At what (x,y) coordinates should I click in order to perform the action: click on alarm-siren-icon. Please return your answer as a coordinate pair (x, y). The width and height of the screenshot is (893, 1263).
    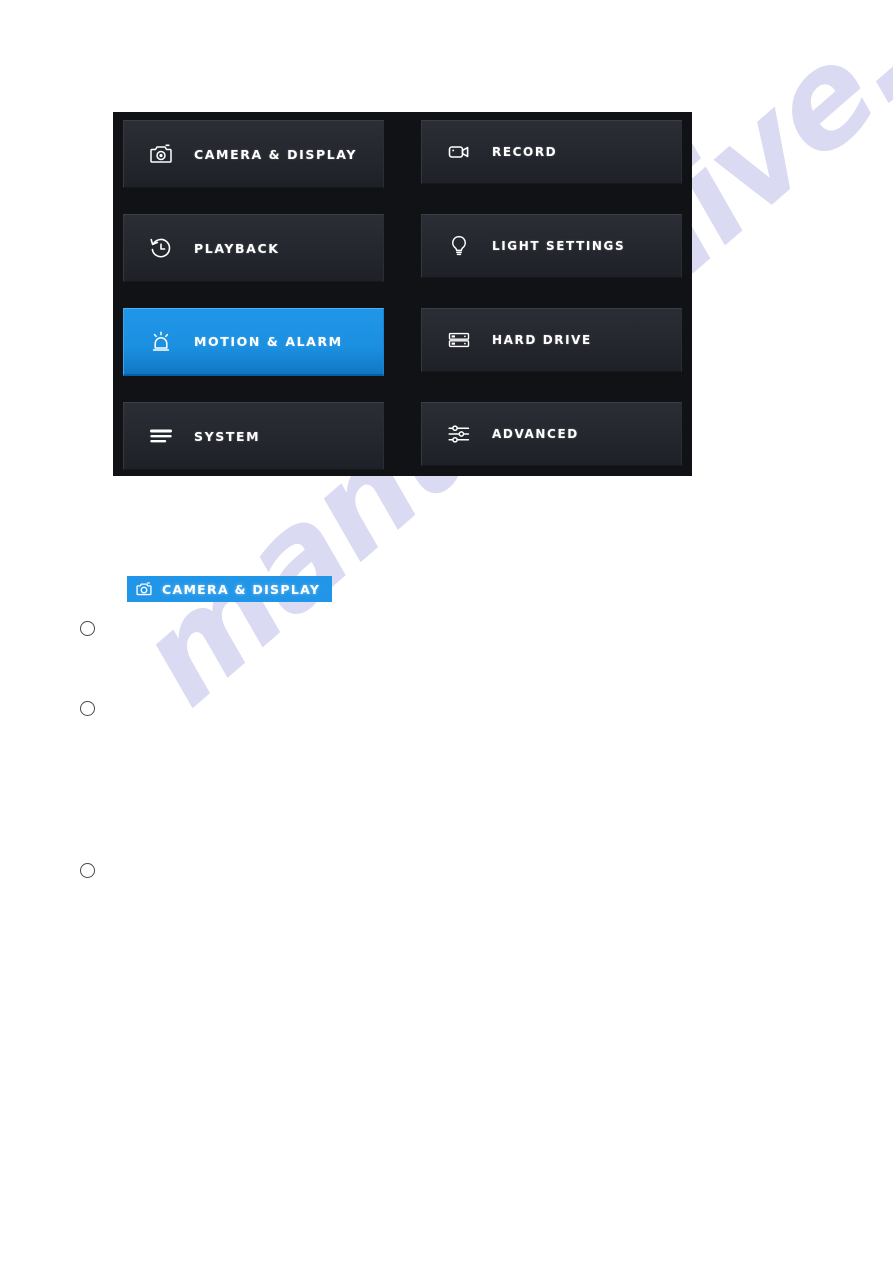
    Looking at the image, I should click on (161, 342).